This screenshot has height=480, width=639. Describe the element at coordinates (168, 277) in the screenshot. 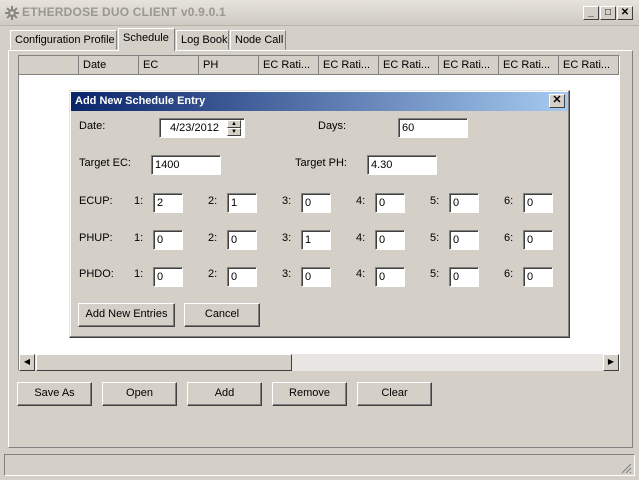

I see `phdo-pump-1-input: 0` at that location.